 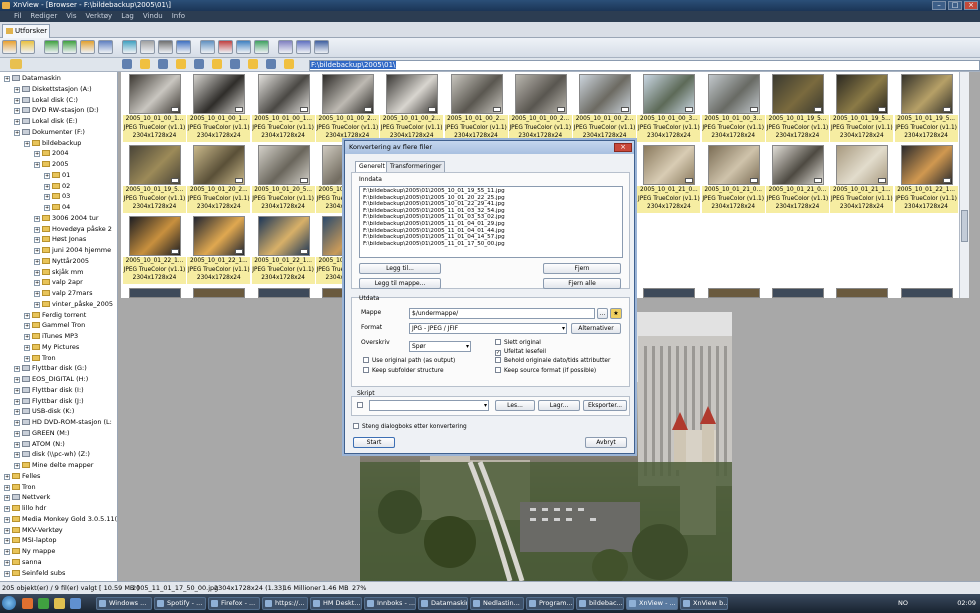 I want to click on tree-item: + Mine delte mapper, so click(x=53, y=465).